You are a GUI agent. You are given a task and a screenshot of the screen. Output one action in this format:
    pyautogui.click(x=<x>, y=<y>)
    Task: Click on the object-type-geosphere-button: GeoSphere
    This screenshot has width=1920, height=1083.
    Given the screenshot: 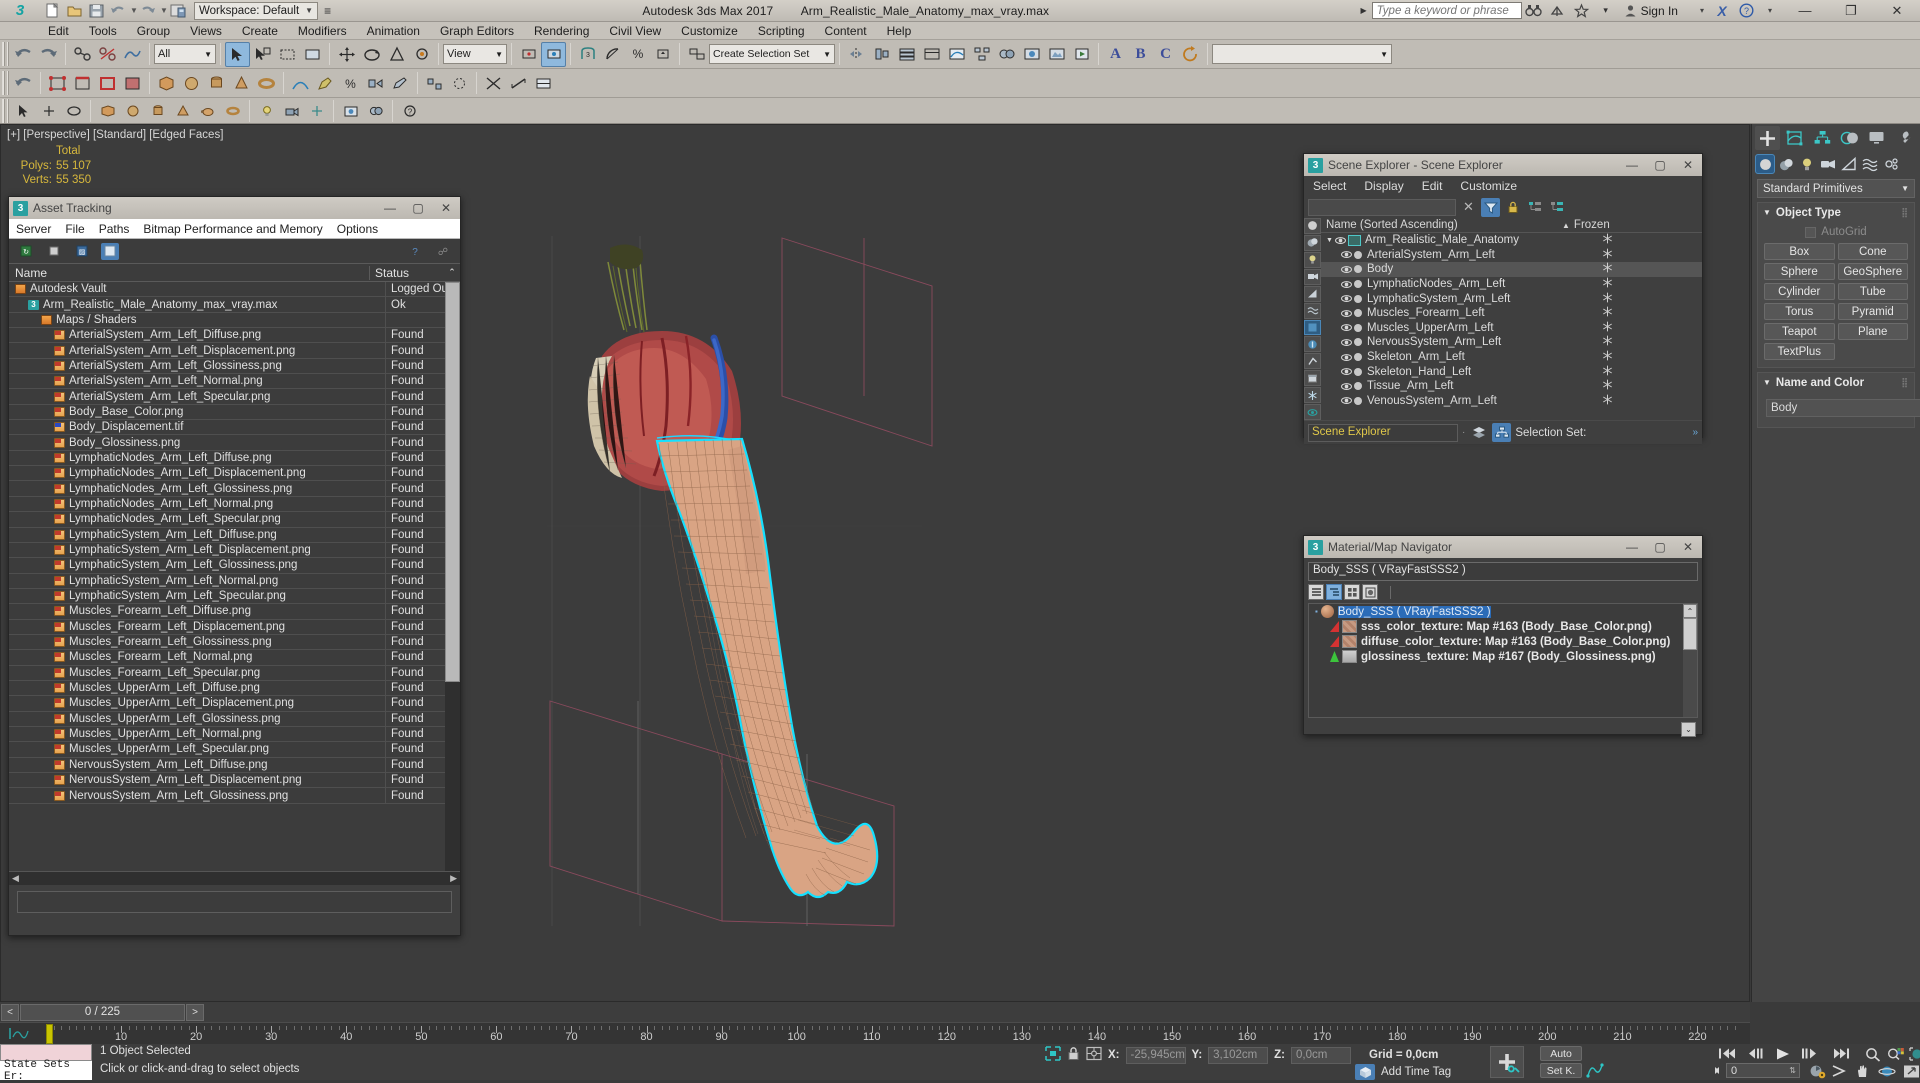 What is the action you would take?
    pyautogui.click(x=1872, y=271)
    